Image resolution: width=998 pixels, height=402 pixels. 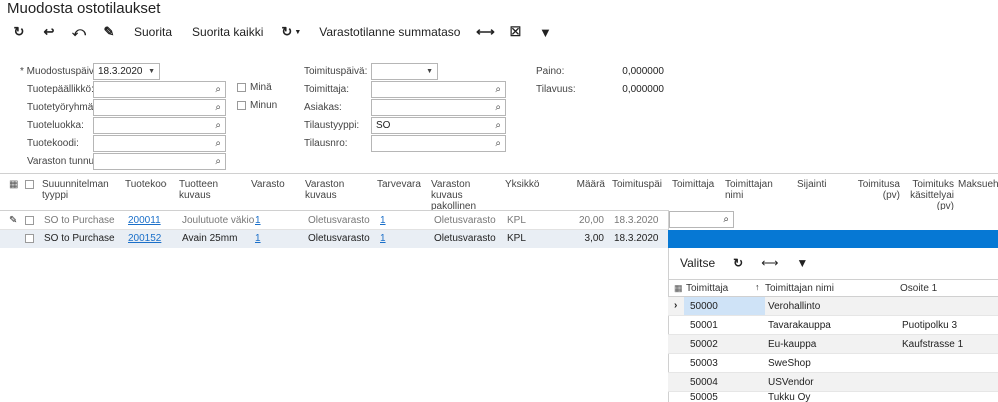 What do you see at coordinates (799, 325) in the screenshot?
I see `lookup-cell-name: Tavarakauppa` at bounding box center [799, 325].